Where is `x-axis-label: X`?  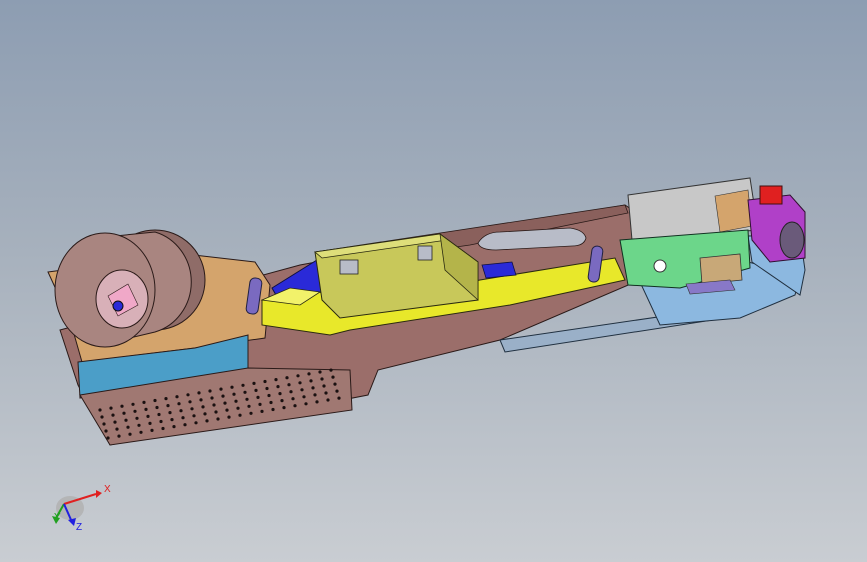
x-axis-label: X is located at coordinates (107, 489).